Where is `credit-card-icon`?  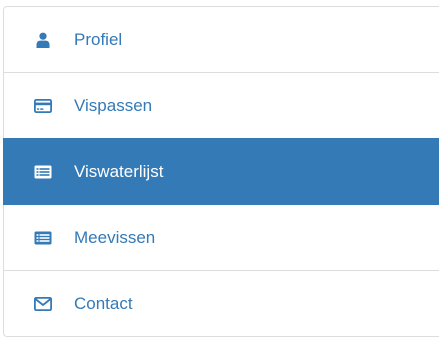
credit-card-icon is located at coordinates (43, 106).